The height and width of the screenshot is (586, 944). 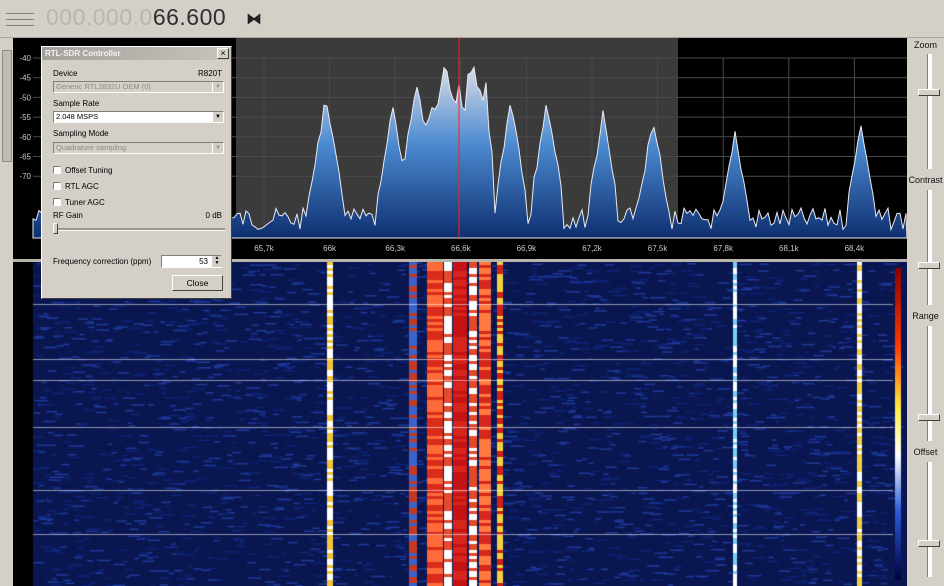 I want to click on rf-gain-value: 0 dB, so click(x=213, y=215).